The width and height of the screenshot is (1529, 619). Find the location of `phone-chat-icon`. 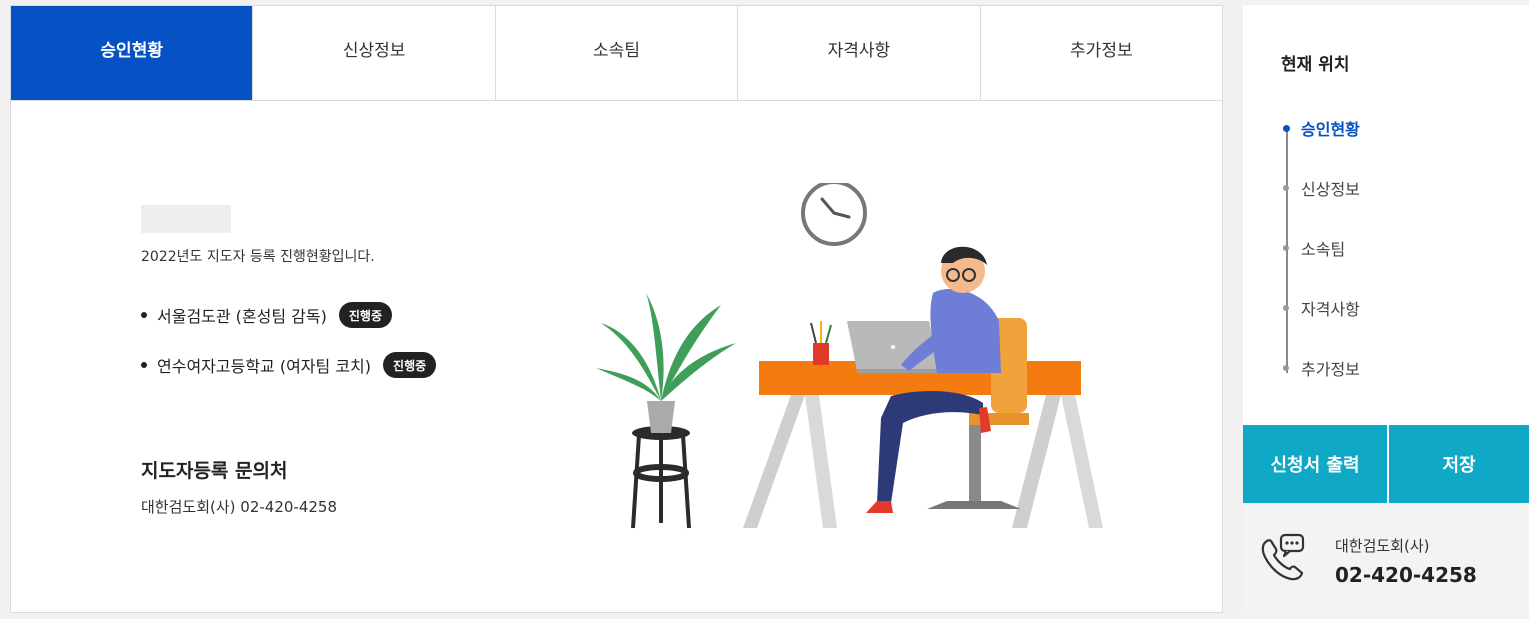

phone-chat-icon is located at coordinates (1283, 557).